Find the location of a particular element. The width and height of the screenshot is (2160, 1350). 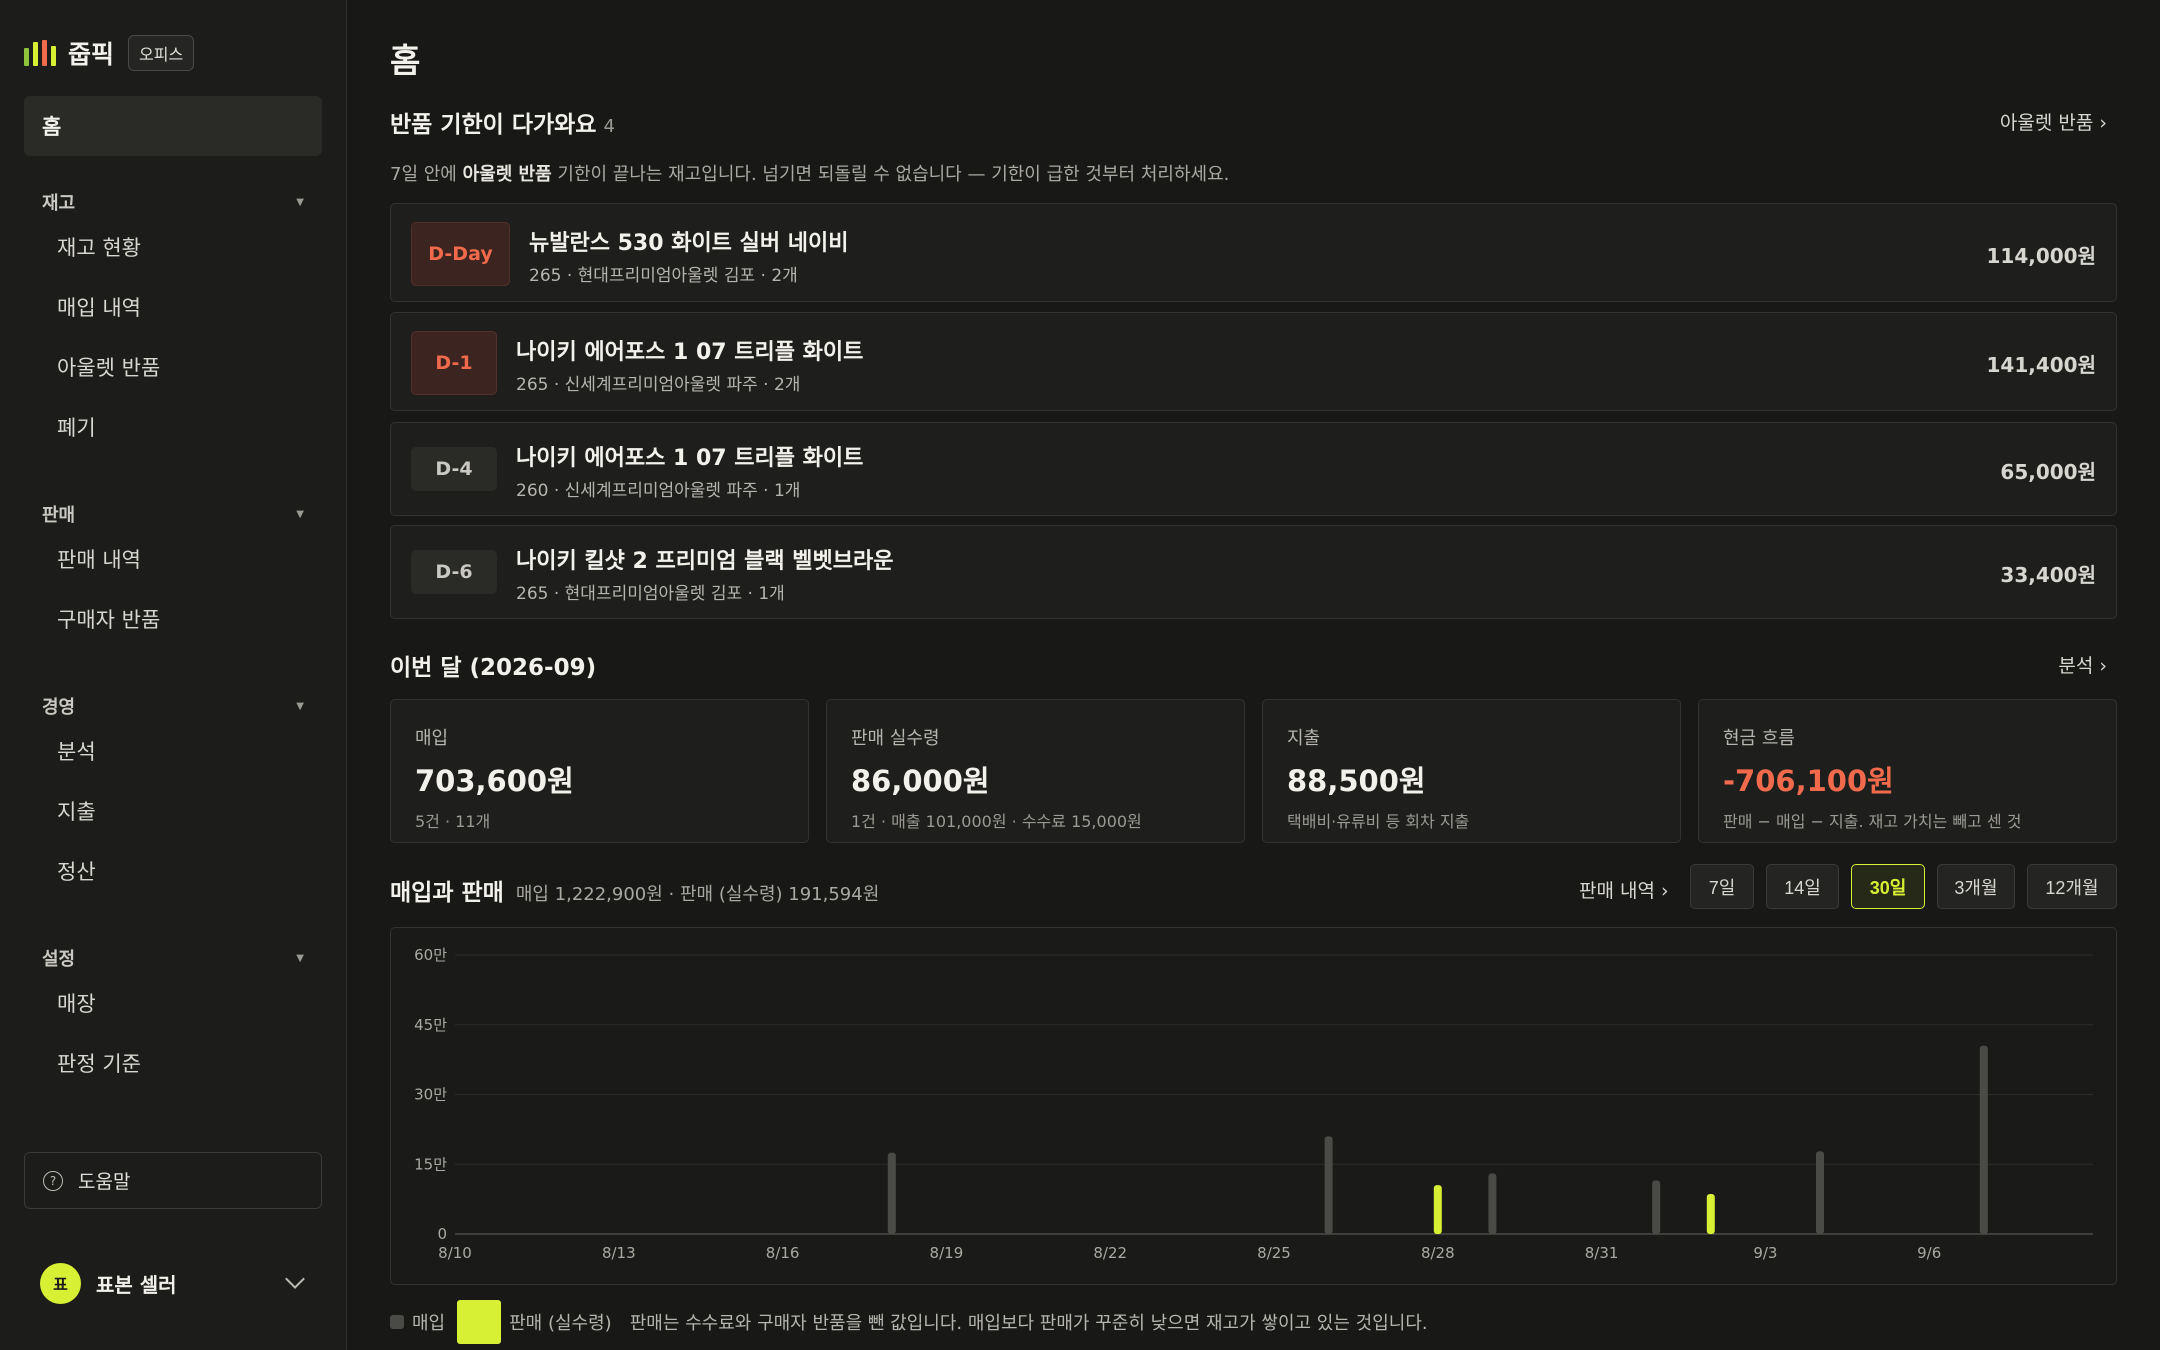

sidebar-item-settlement: 정산 is located at coordinates (173, 871).